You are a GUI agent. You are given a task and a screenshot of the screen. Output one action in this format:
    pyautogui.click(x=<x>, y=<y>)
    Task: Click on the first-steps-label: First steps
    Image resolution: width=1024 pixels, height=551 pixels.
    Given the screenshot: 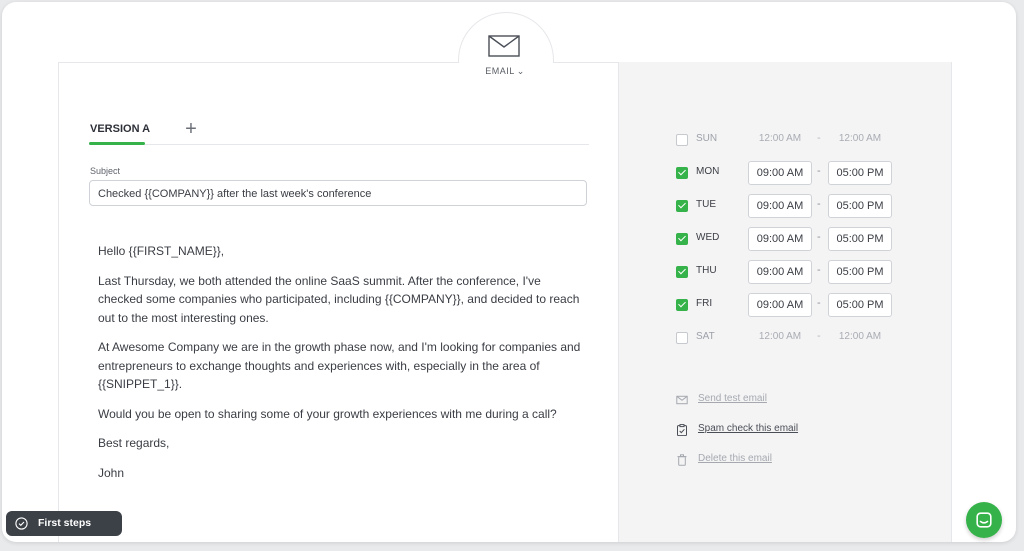 What is the action you would take?
    pyautogui.click(x=65, y=523)
    